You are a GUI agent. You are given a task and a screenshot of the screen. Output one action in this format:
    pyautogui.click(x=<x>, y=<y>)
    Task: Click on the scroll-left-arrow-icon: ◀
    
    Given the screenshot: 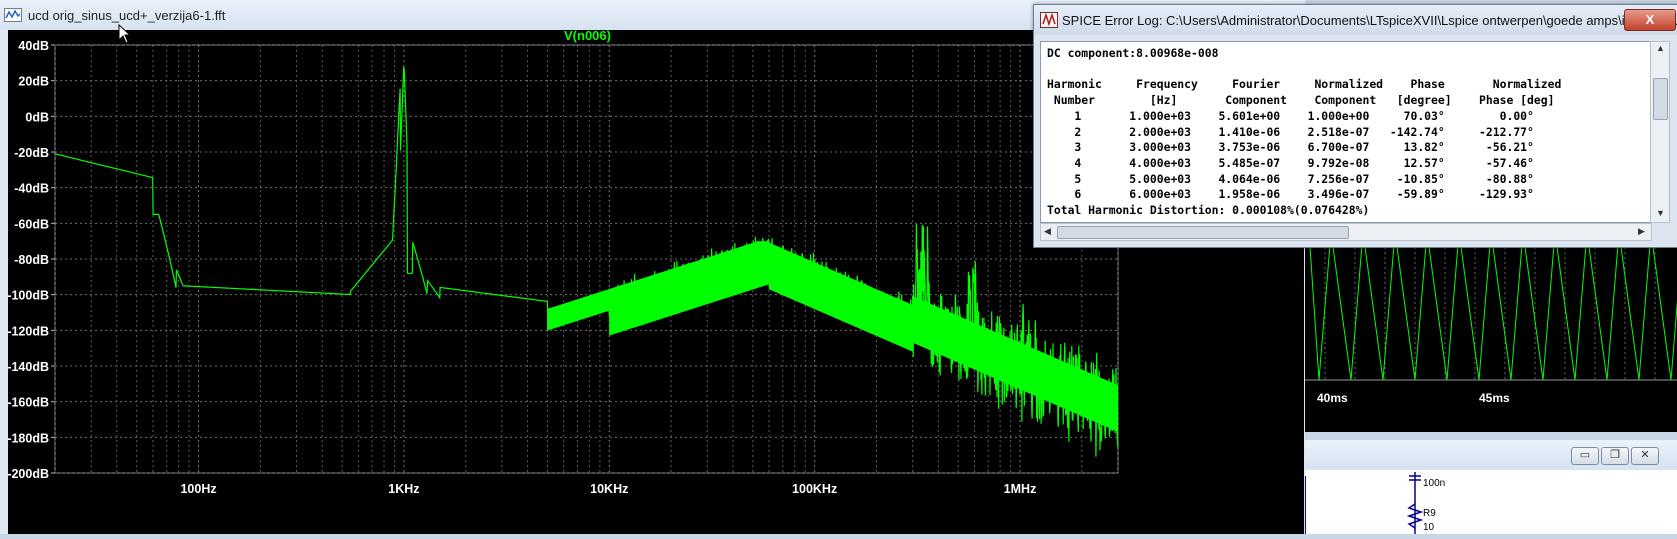 What is the action you would take?
    pyautogui.click(x=1047, y=231)
    